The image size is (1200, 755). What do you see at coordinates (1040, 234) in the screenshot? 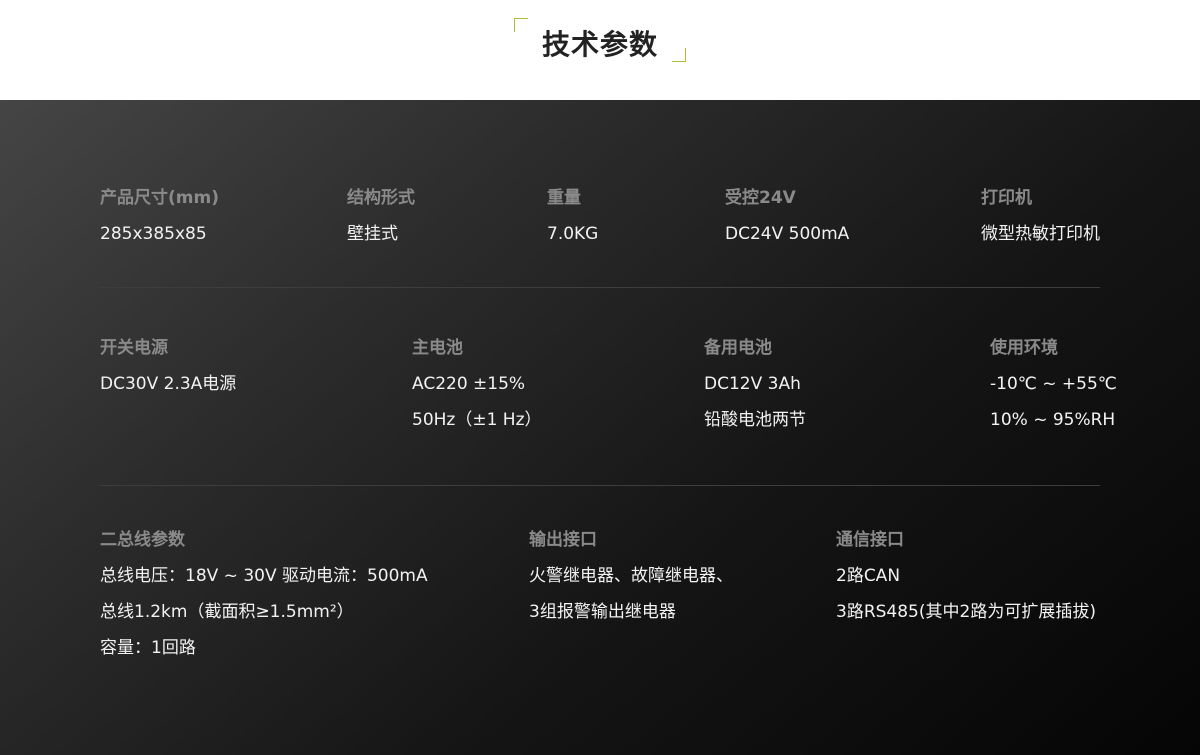
I see `spec-value: 微型热敏打印机` at bounding box center [1040, 234].